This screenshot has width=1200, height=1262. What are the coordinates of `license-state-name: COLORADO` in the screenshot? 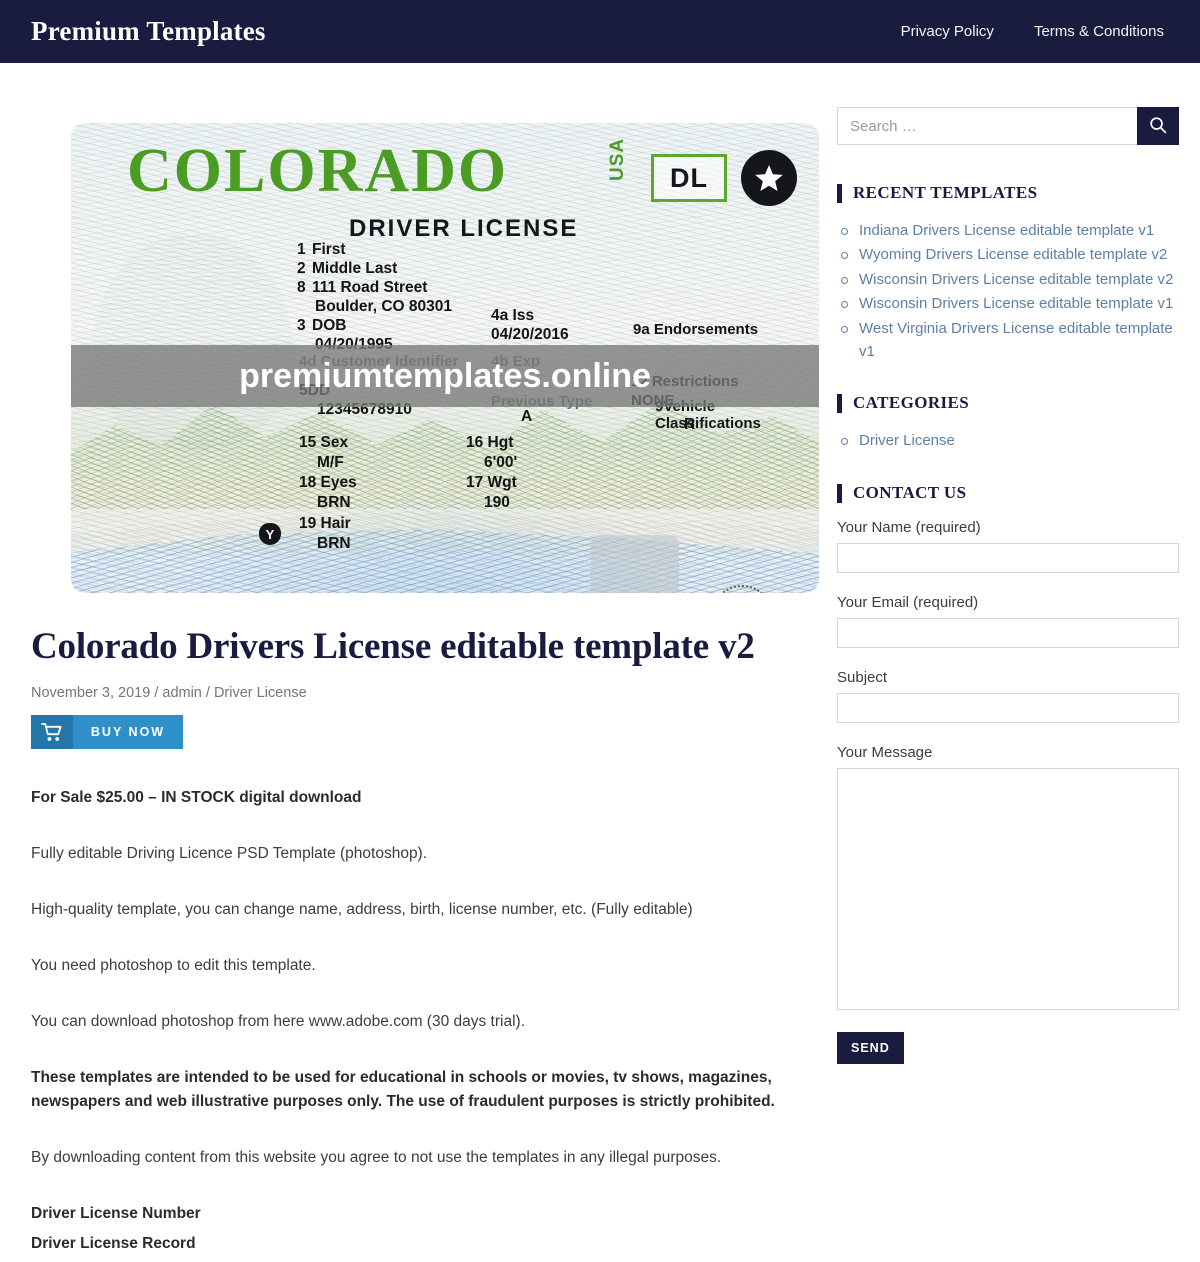 It's located at (318, 171).